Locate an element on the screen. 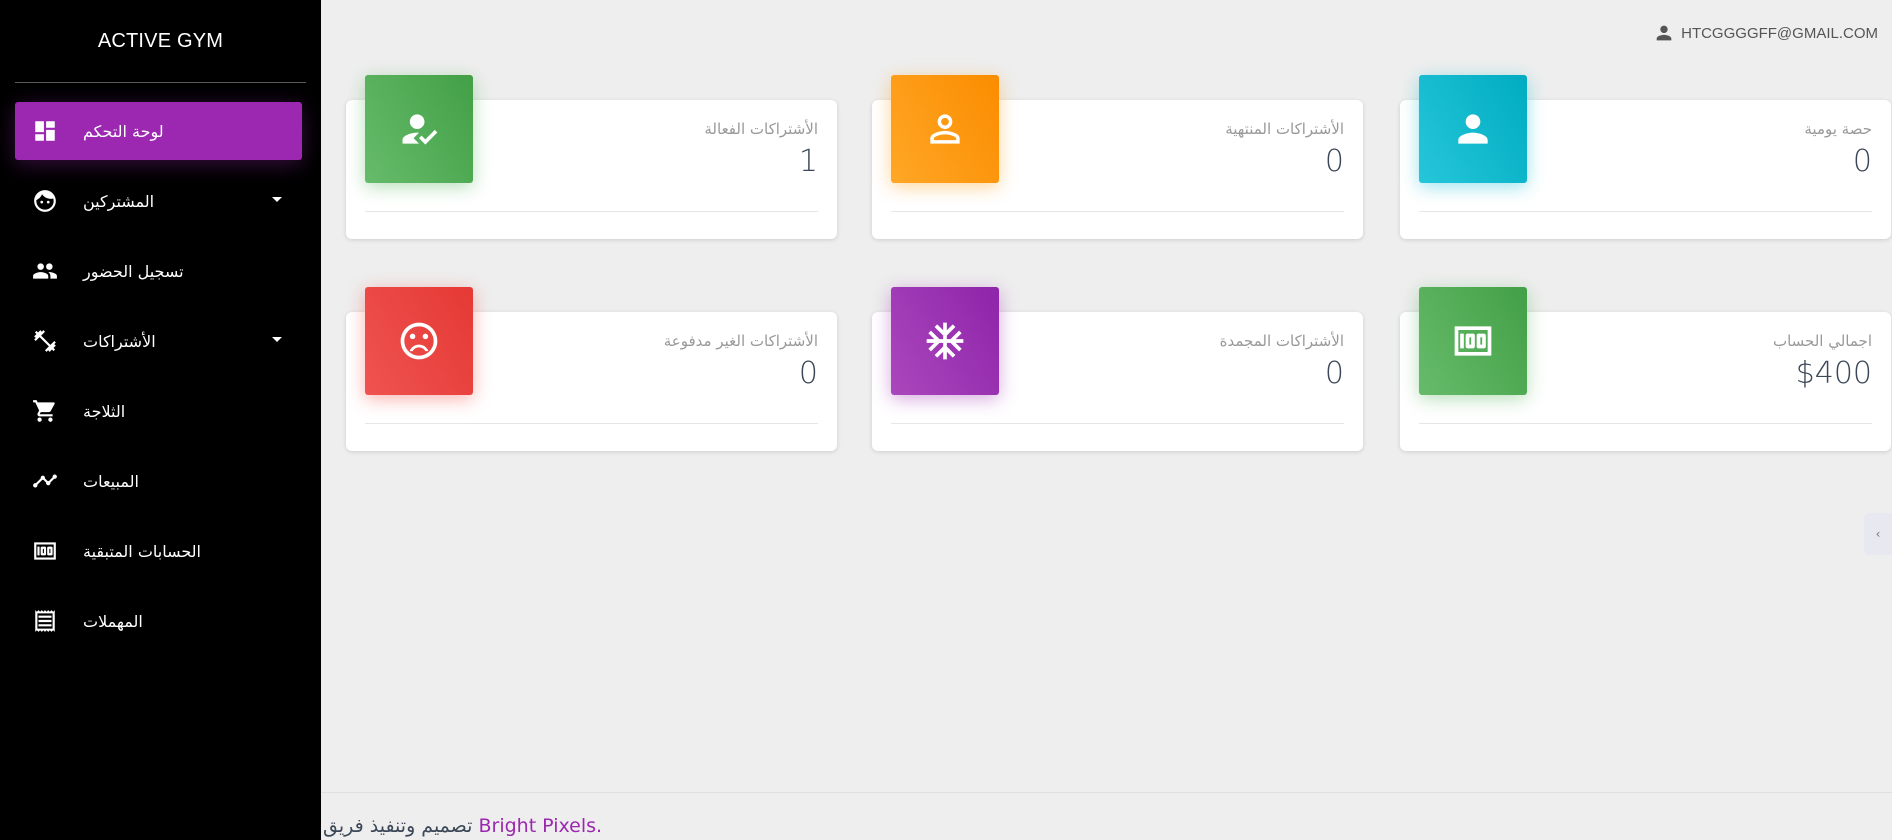  trending-icon is located at coordinates (45, 481).